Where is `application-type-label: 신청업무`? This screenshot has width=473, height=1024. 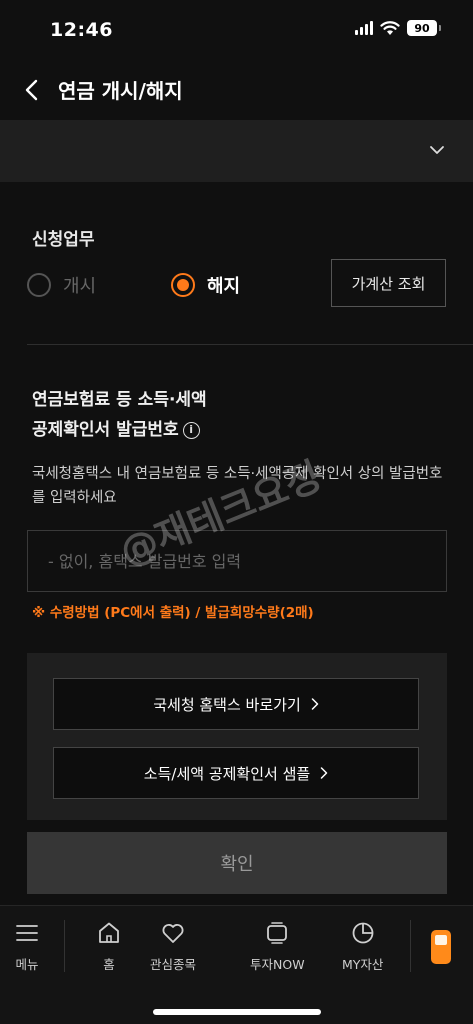
application-type-label: 신청업무 is located at coordinates (63, 240).